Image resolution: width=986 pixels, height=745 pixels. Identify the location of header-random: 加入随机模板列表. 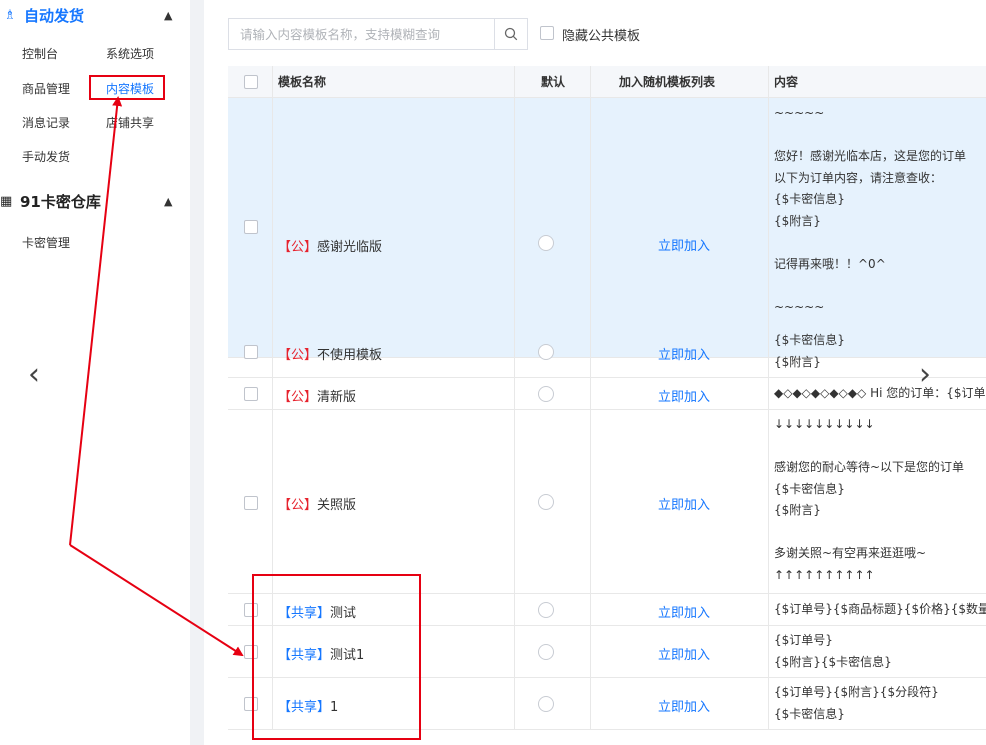
(667, 82).